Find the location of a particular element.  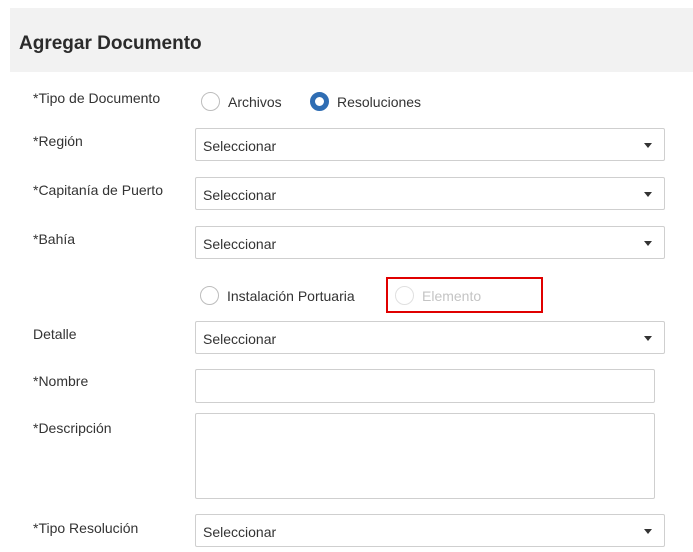

tipo-documento-label: *Tipo de Documento is located at coordinates (97, 98).